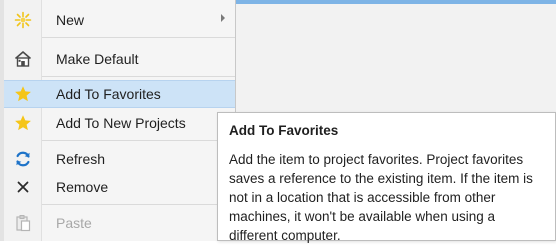  Describe the element at coordinates (97, 59) in the screenshot. I see `menu-item-label: Make Default` at that location.